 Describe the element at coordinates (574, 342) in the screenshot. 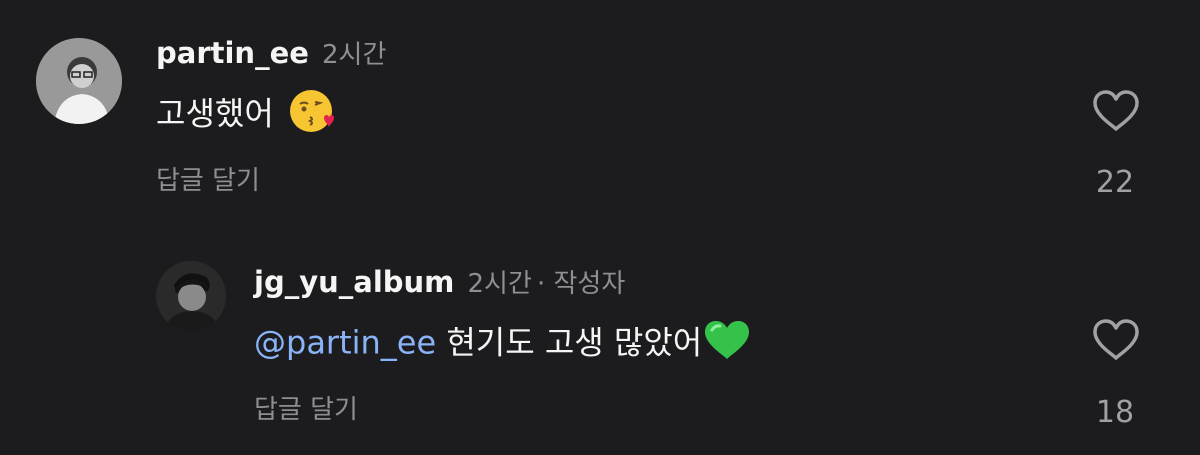

I see `comment-body: 현기도 고생 많았어` at that location.